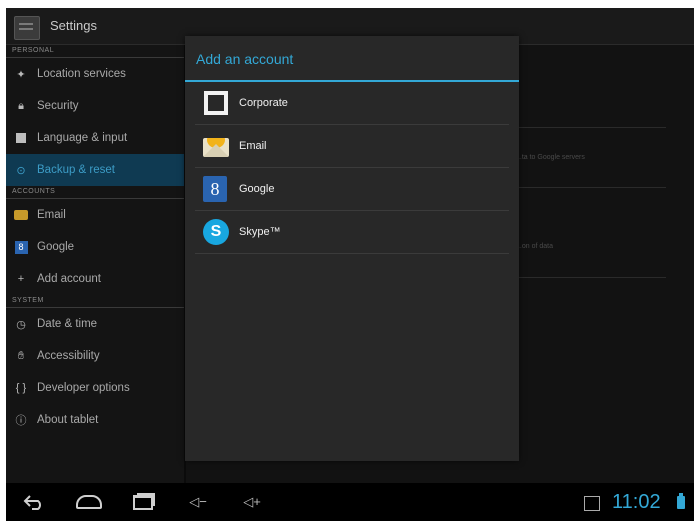  What do you see at coordinates (592, 503) in the screenshot?
I see `gallery-notification-icon` at bounding box center [592, 503].